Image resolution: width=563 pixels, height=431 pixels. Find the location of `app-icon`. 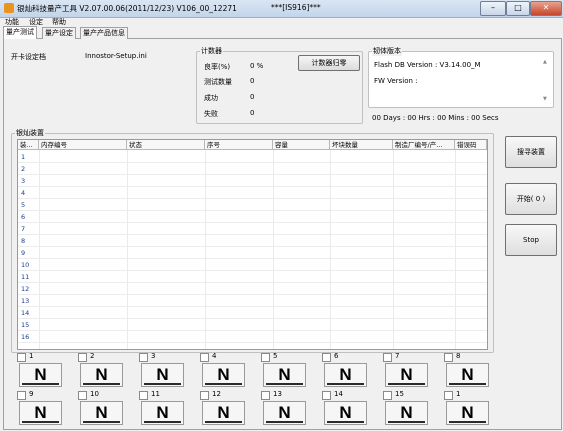

app-icon is located at coordinates (9, 8).